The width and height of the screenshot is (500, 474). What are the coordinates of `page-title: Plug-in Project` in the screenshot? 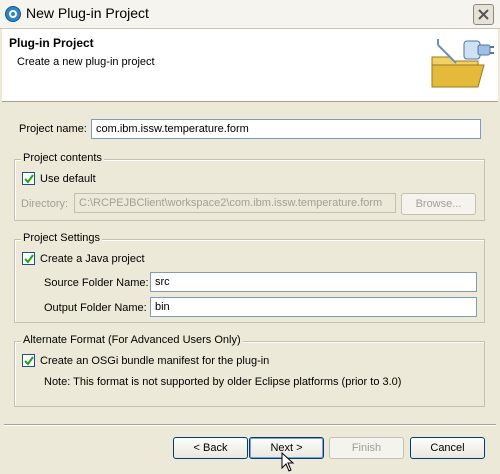 It's located at (51, 43).